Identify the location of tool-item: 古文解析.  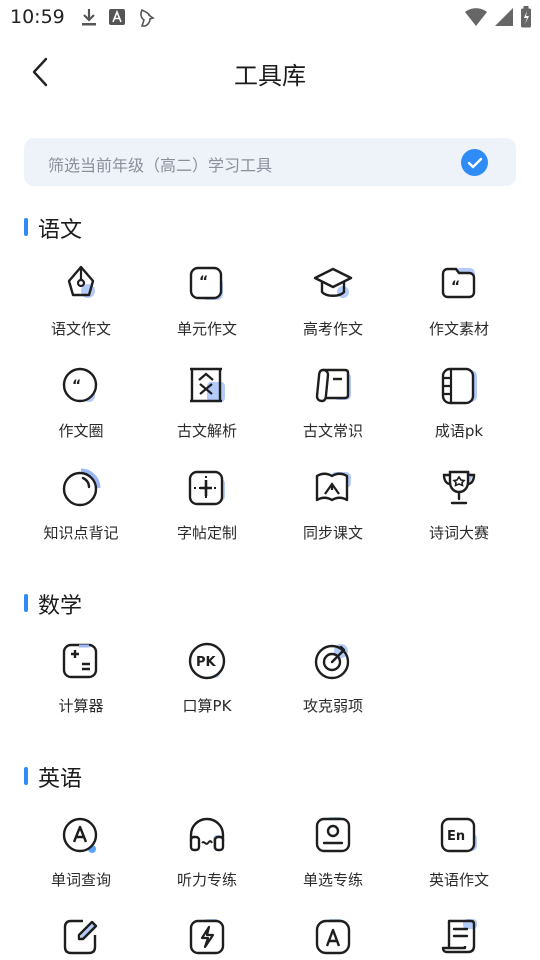
(207, 411).